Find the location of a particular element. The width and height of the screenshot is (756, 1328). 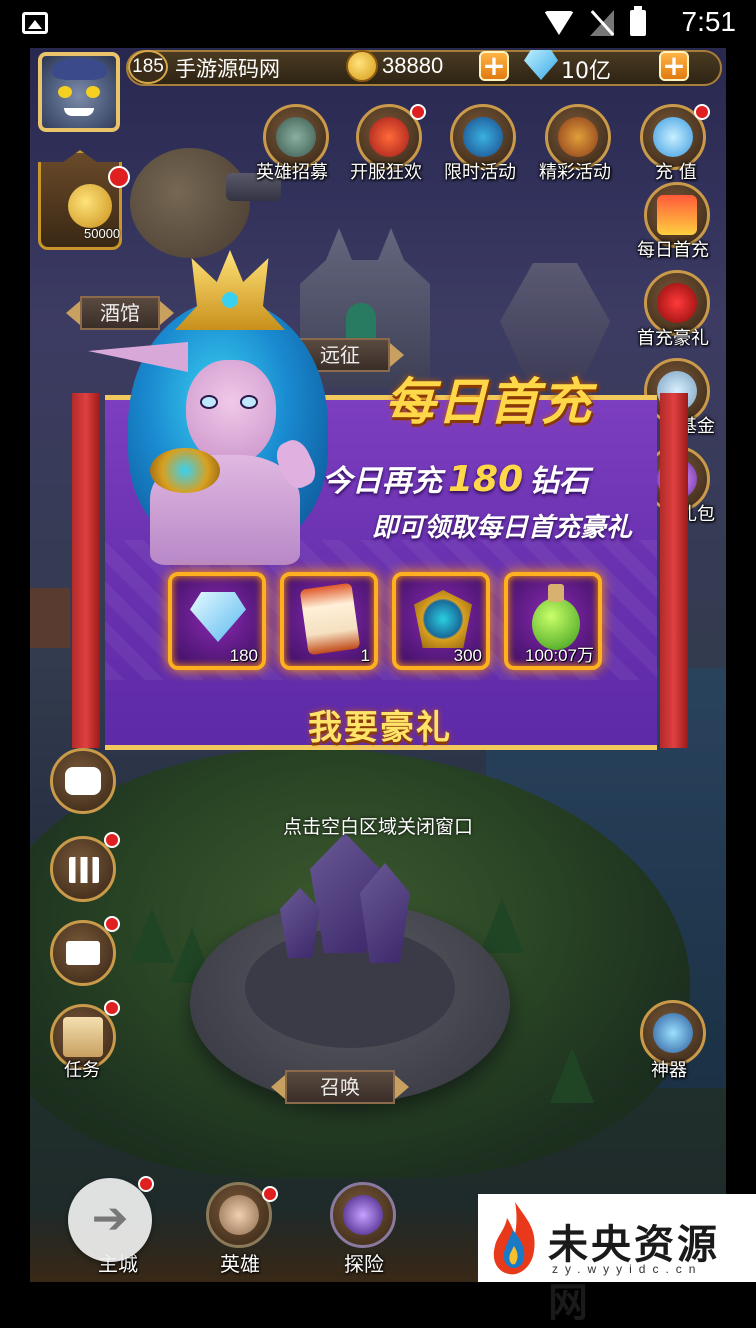

red-pouch-icon is located at coordinates (677, 303).